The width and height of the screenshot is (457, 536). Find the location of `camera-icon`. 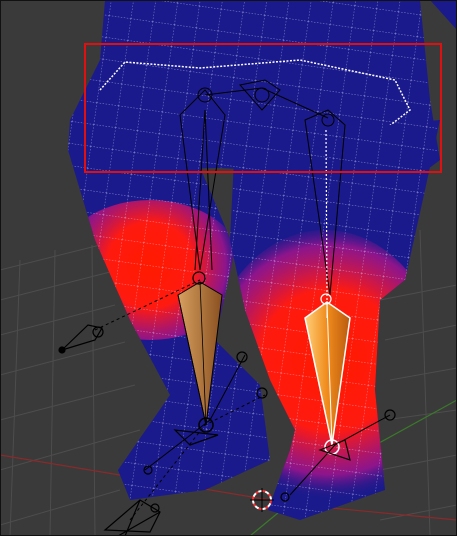

camera-icon is located at coordinates (132, 517).